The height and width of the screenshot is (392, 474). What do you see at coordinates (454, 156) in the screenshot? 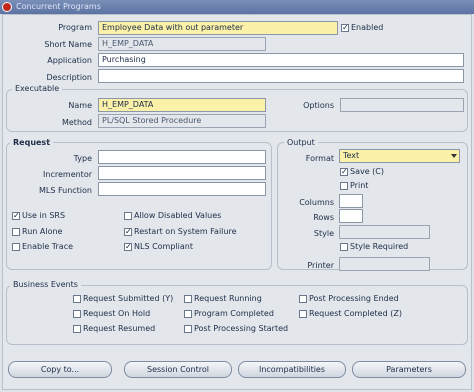
I see `dropdown-arrow-icon` at bounding box center [454, 156].